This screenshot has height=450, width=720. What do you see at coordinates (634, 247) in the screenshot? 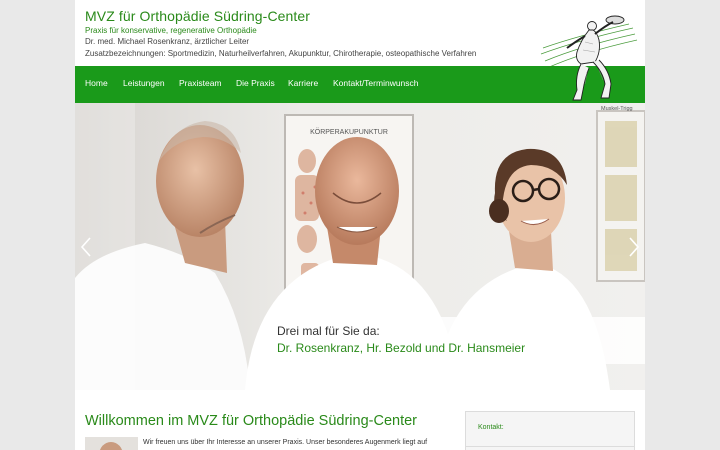
I see `chevron-right-icon` at bounding box center [634, 247].